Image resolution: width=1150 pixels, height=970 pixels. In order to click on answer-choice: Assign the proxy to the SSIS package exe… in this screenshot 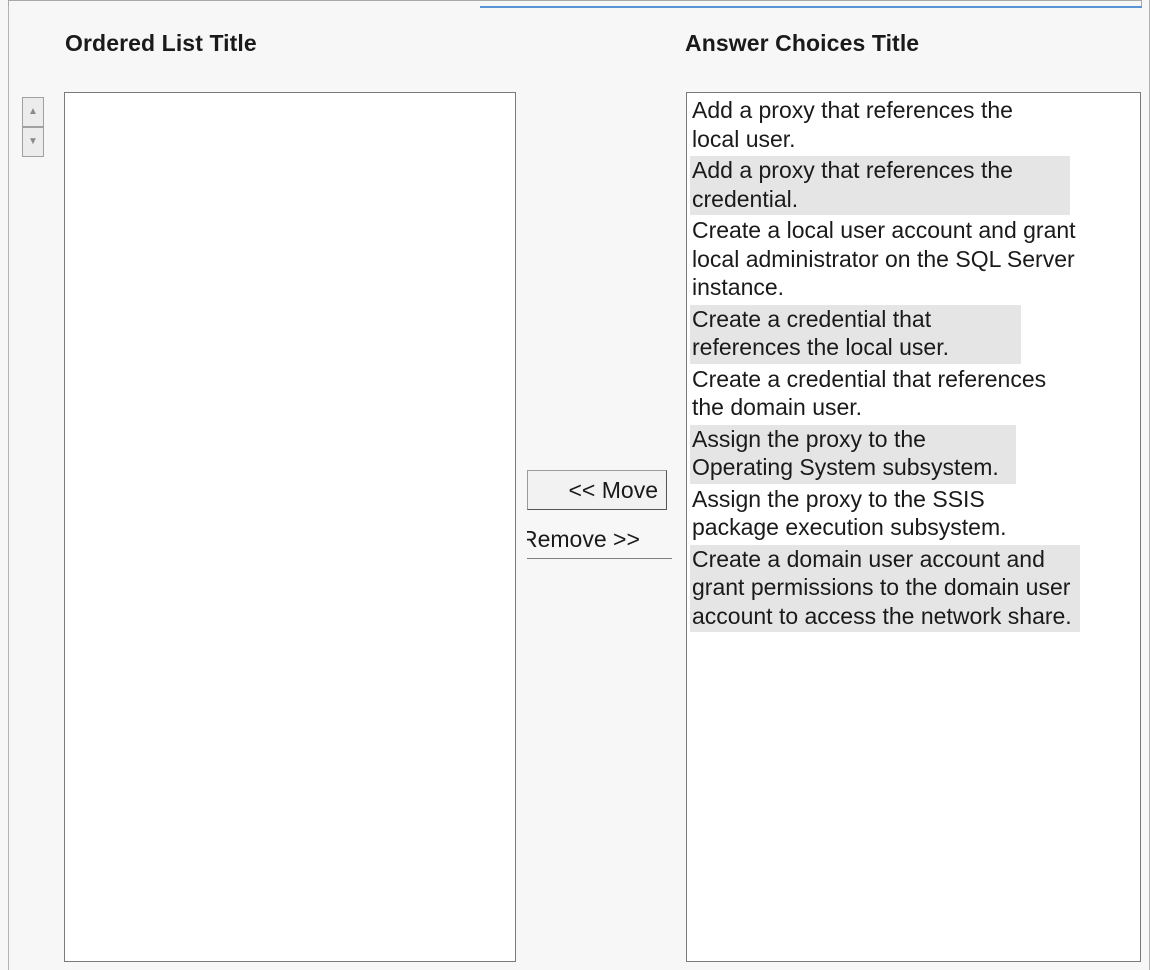, I will do `click(869, 514)`.